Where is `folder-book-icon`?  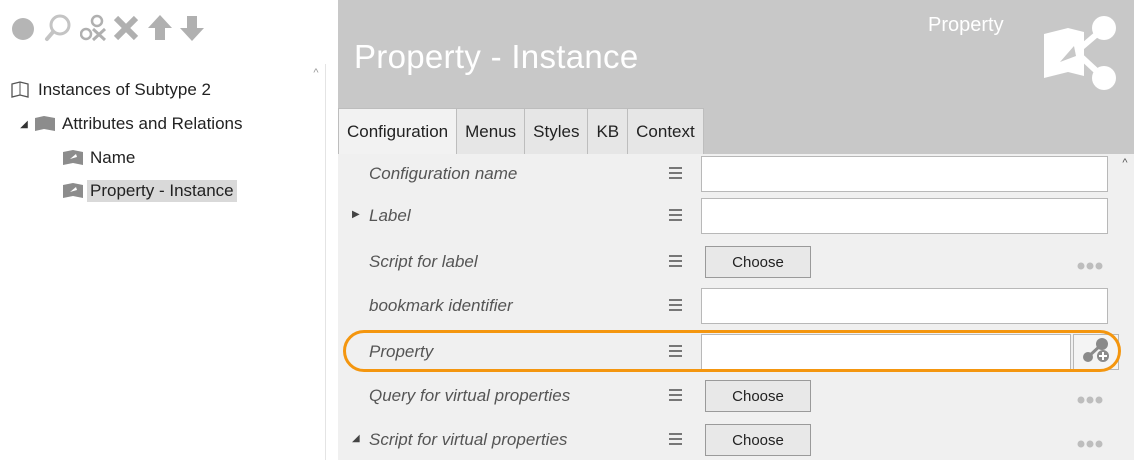
folder-book-icon is located at coordinates (45, 124).